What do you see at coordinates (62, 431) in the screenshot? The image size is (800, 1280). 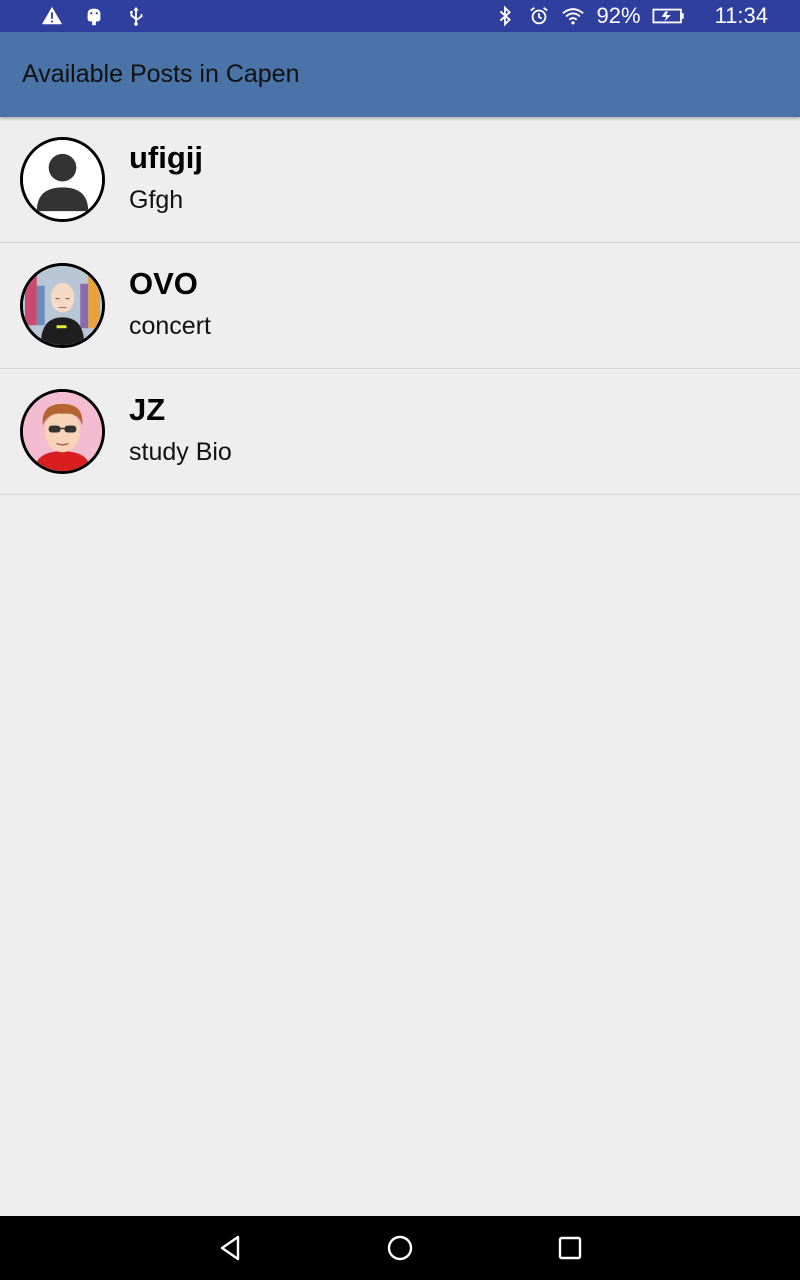 I see `sunglasses-man-avatar` at bounding box center [62, 431].